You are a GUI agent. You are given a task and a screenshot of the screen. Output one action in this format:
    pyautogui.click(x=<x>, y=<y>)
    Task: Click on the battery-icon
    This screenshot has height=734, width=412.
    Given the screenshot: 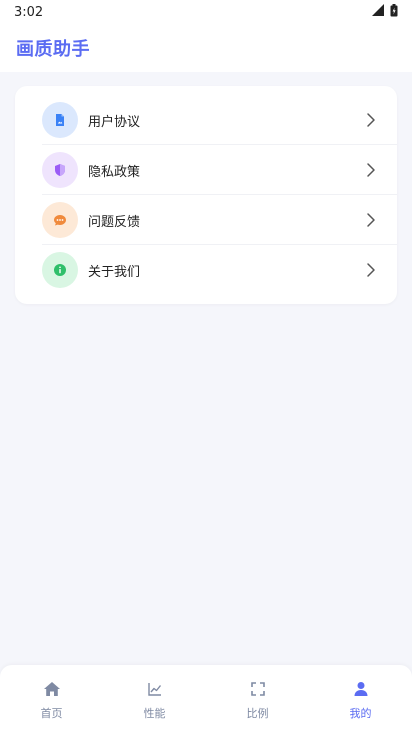 What is the action you would take?
    pyautogui.click(x=394, y=12)
    